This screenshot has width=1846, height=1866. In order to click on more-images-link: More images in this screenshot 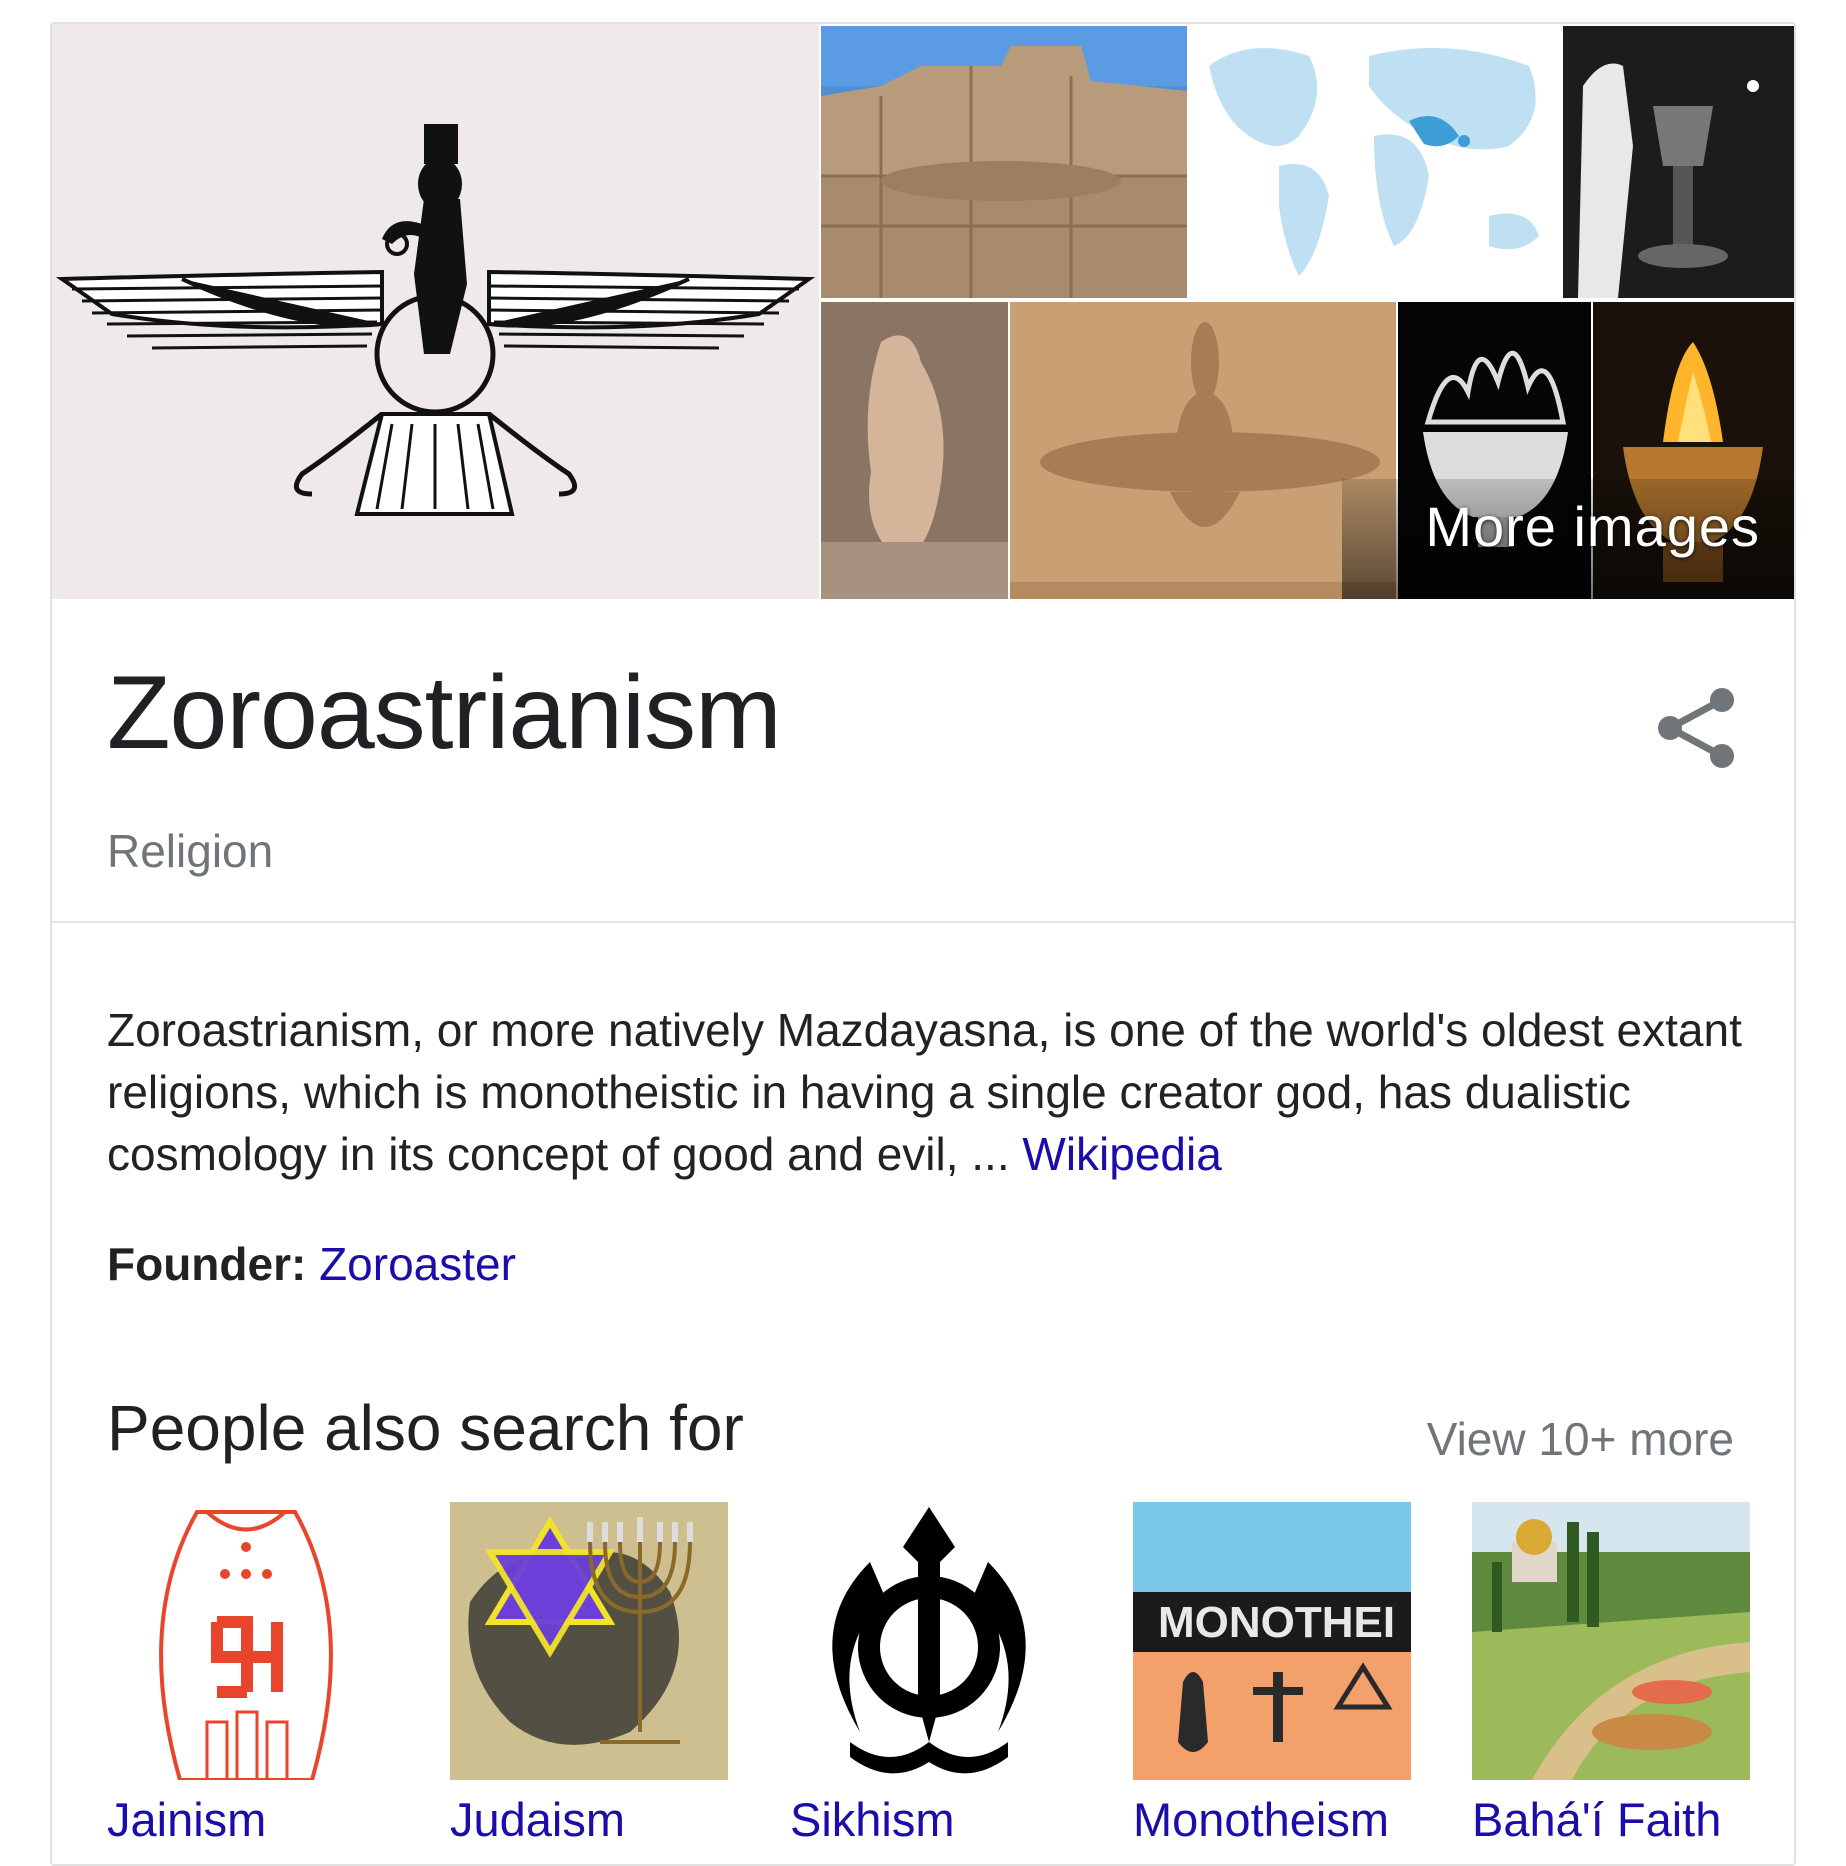, I will do `click(1592, 526)`.